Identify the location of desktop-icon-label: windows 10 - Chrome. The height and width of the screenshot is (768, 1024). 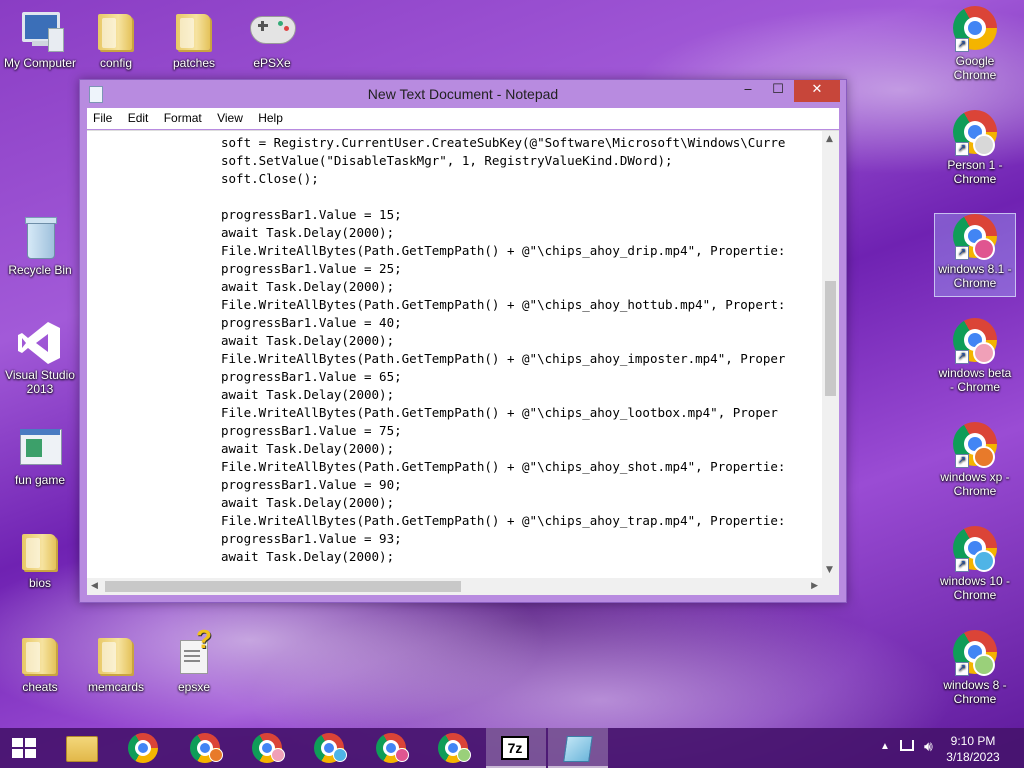
(975, 588).